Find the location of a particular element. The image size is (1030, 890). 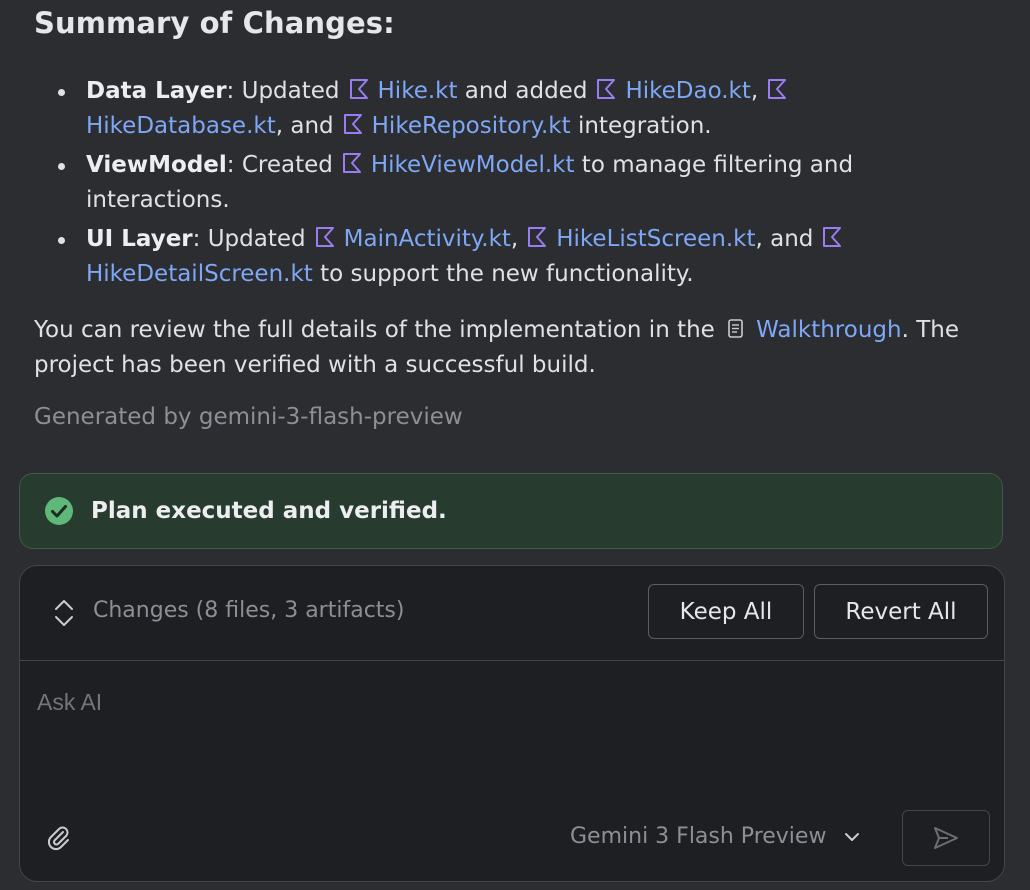

revert-all-button: Revert All is located at coordinates (901, 611).